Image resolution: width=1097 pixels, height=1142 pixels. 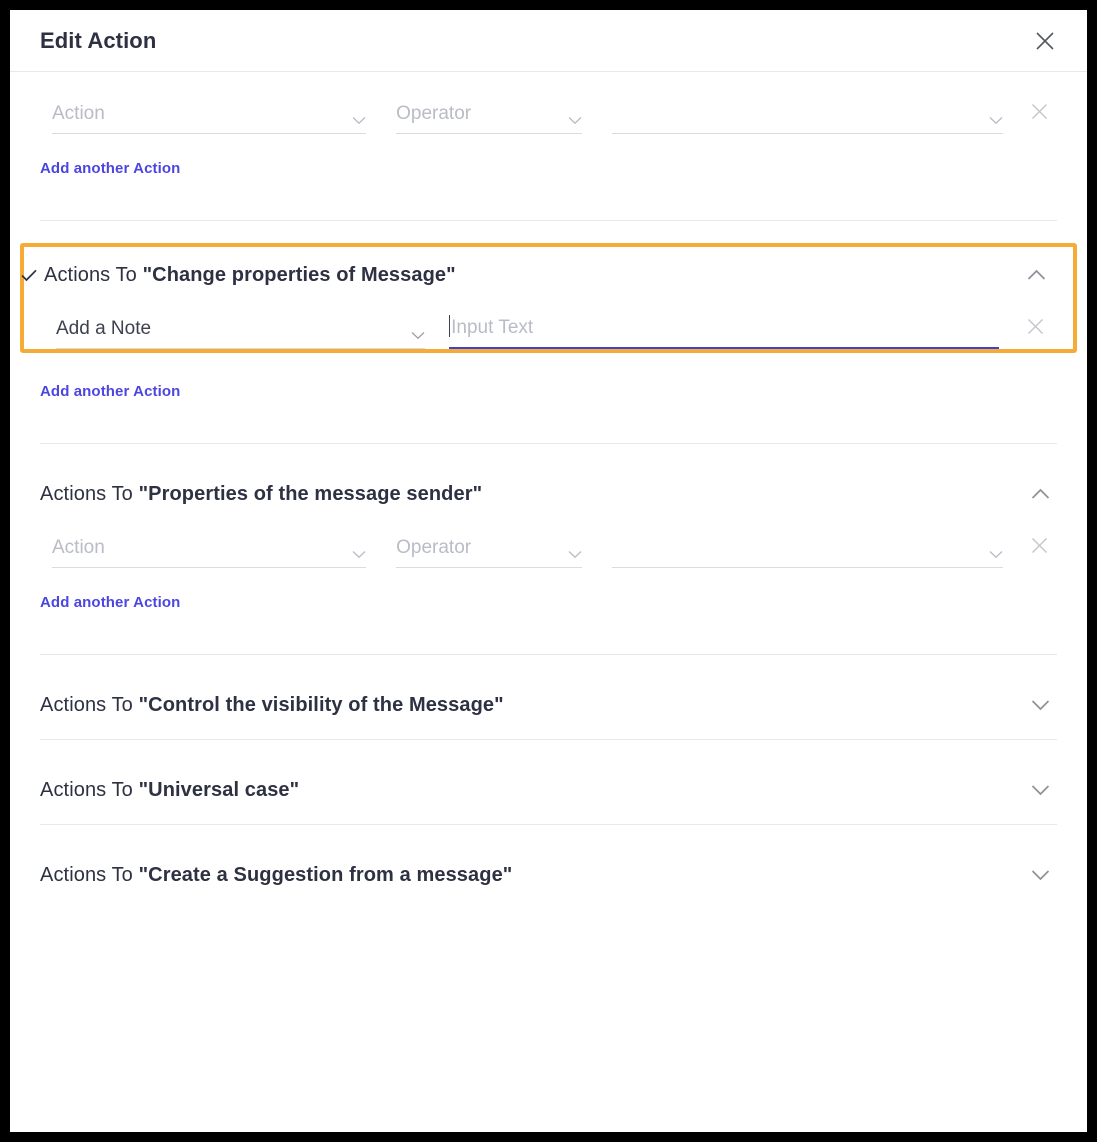 I want to click on input-text-placeholder: Input Text, so click(x=492, y=327).